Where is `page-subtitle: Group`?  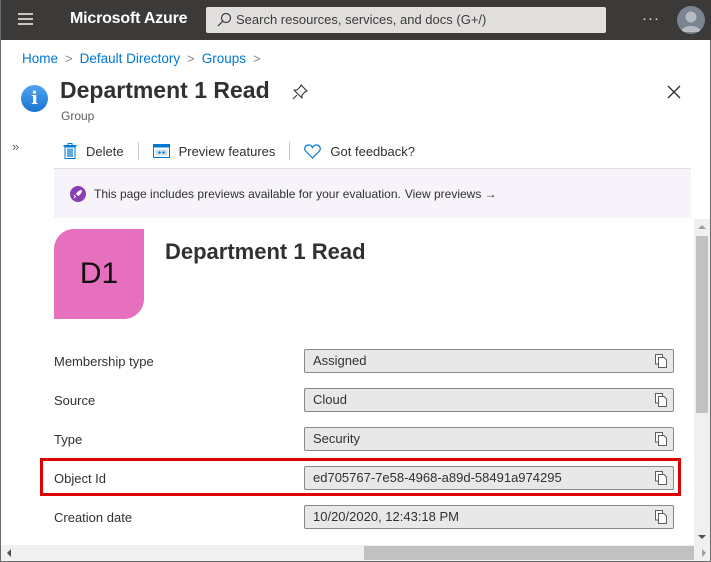
page-subtitle: Group is located at coordinates (78, 116).